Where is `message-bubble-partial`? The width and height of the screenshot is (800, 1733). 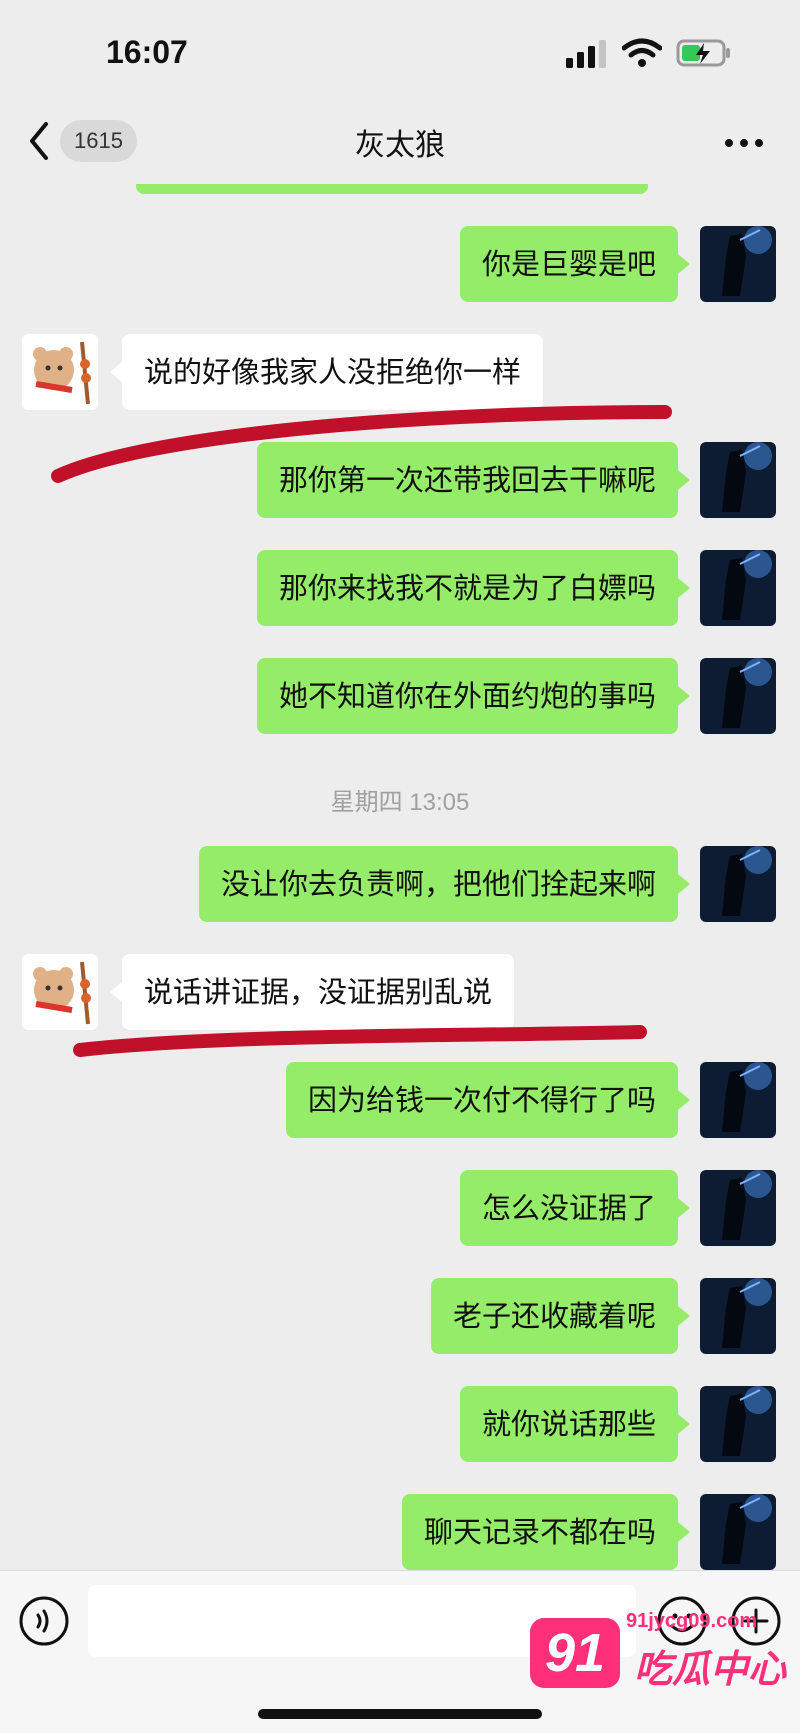 message-bubble-partial is located at coordinates (392, 189).